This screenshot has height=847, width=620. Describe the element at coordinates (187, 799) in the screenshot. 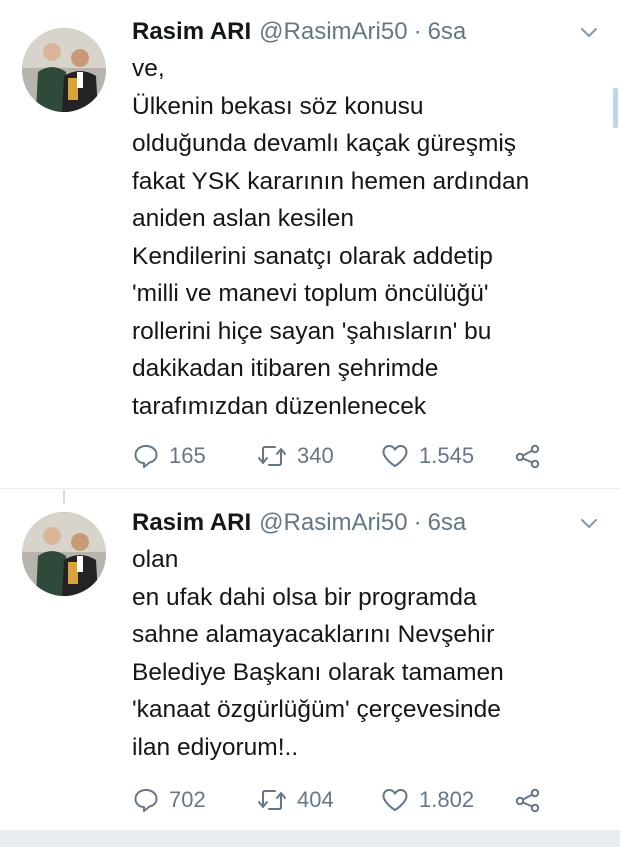

I see `reply-count: 702` at that location.